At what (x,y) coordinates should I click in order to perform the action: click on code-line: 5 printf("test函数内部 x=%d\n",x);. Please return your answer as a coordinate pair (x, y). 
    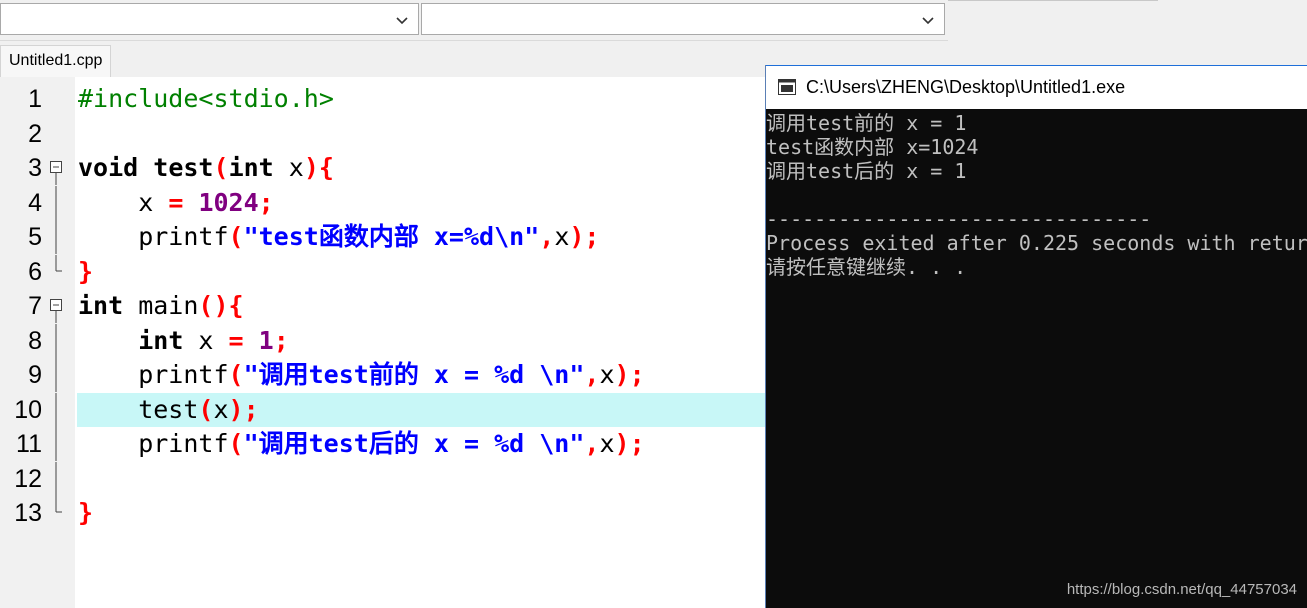
    Looking at the image, I should click on (382, 237).